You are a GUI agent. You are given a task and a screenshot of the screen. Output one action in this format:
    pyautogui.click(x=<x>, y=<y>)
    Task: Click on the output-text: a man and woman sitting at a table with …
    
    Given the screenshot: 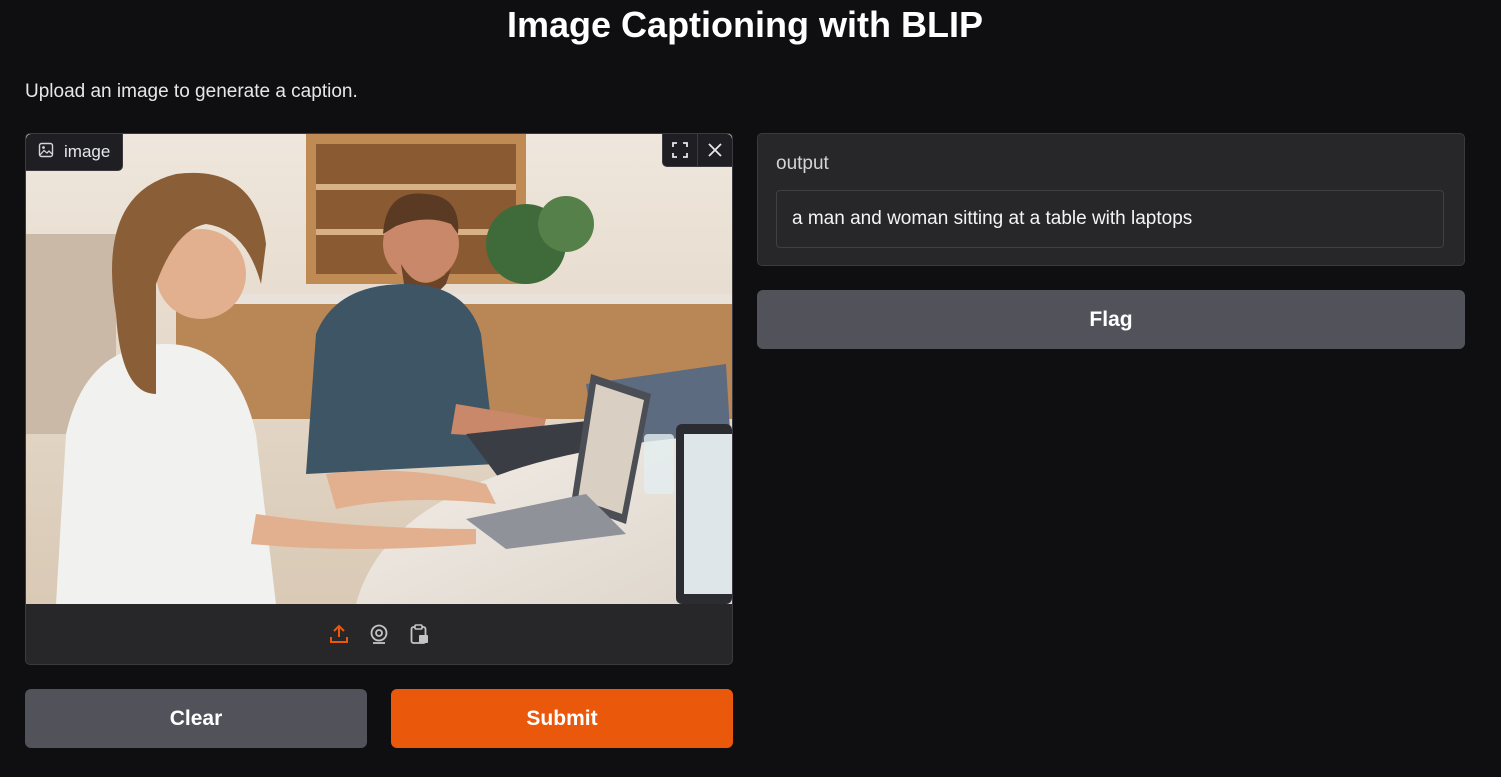 What is the action you would take?
    pyautogui.click(x=992, y=218)
    